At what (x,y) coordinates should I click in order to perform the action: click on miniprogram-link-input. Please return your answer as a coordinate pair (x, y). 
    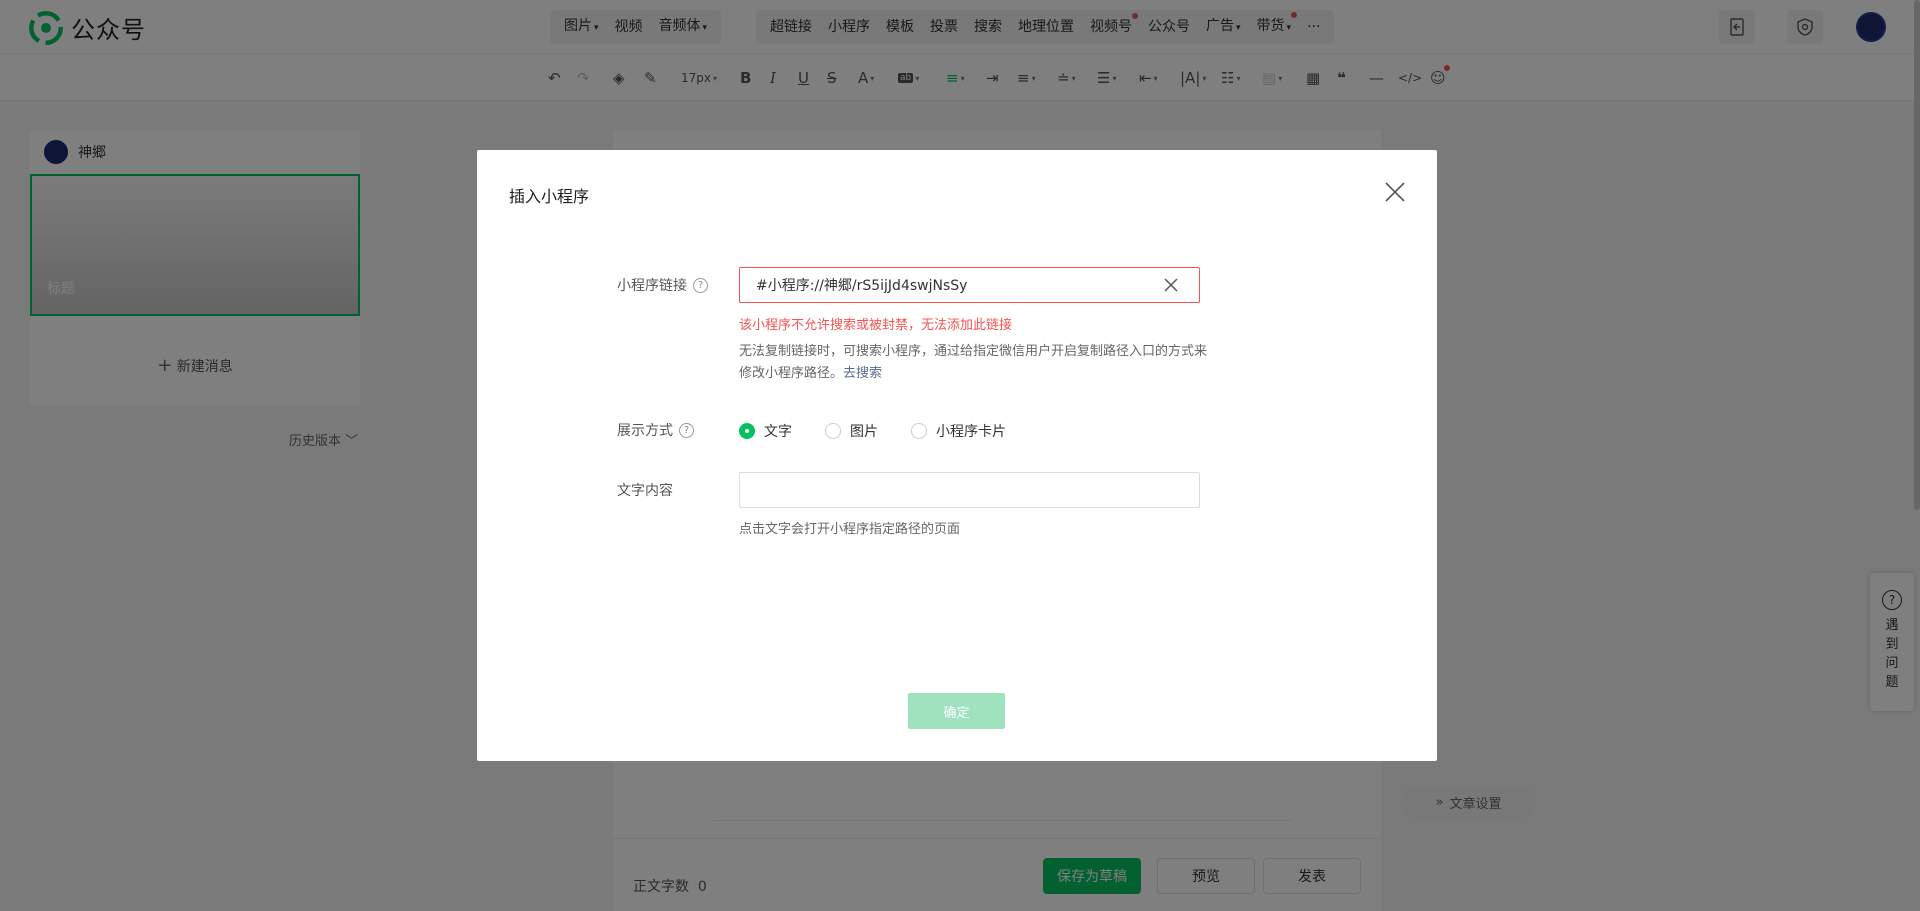
    Looking at the image, I should click on (969, 285).